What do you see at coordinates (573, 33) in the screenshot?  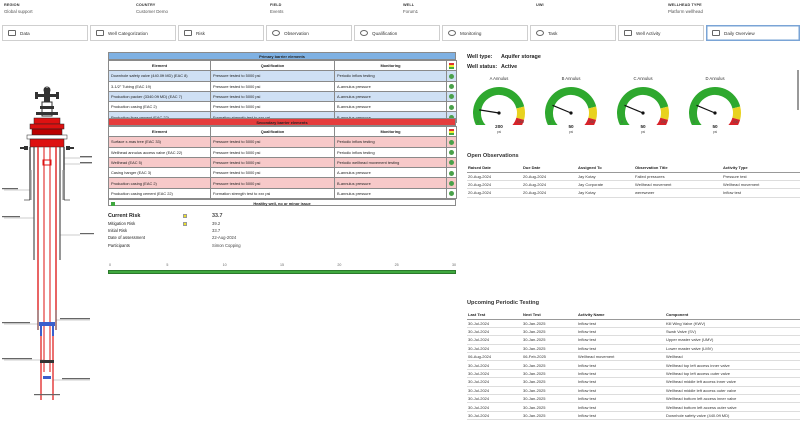 I see `tab-task: Task` at bounding box center [573, 33].